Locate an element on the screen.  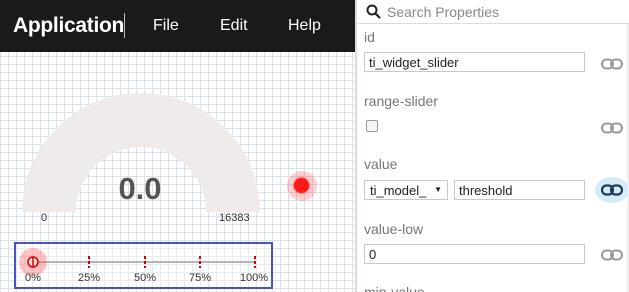
slider-label: 75% is located at coordinates (200, 278).